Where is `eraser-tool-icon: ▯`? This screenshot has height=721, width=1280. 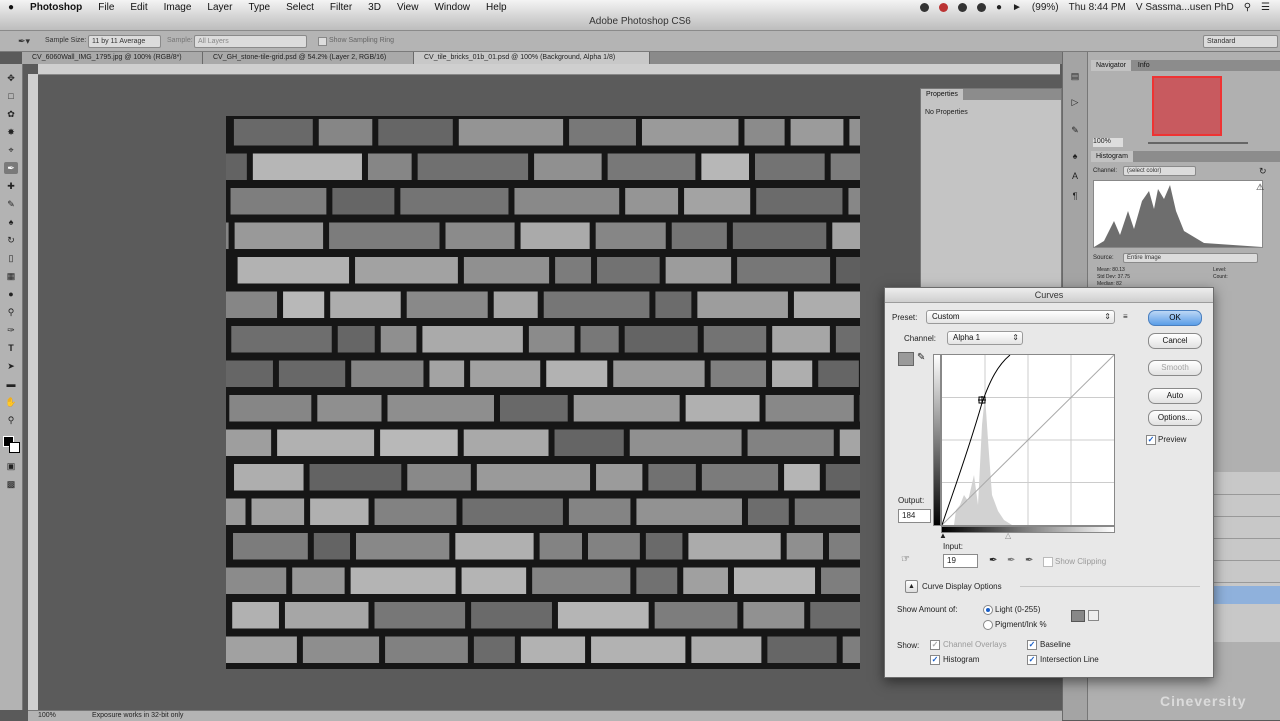
eraser-tool-icon: ▯ is located at coordinates (11, 258).